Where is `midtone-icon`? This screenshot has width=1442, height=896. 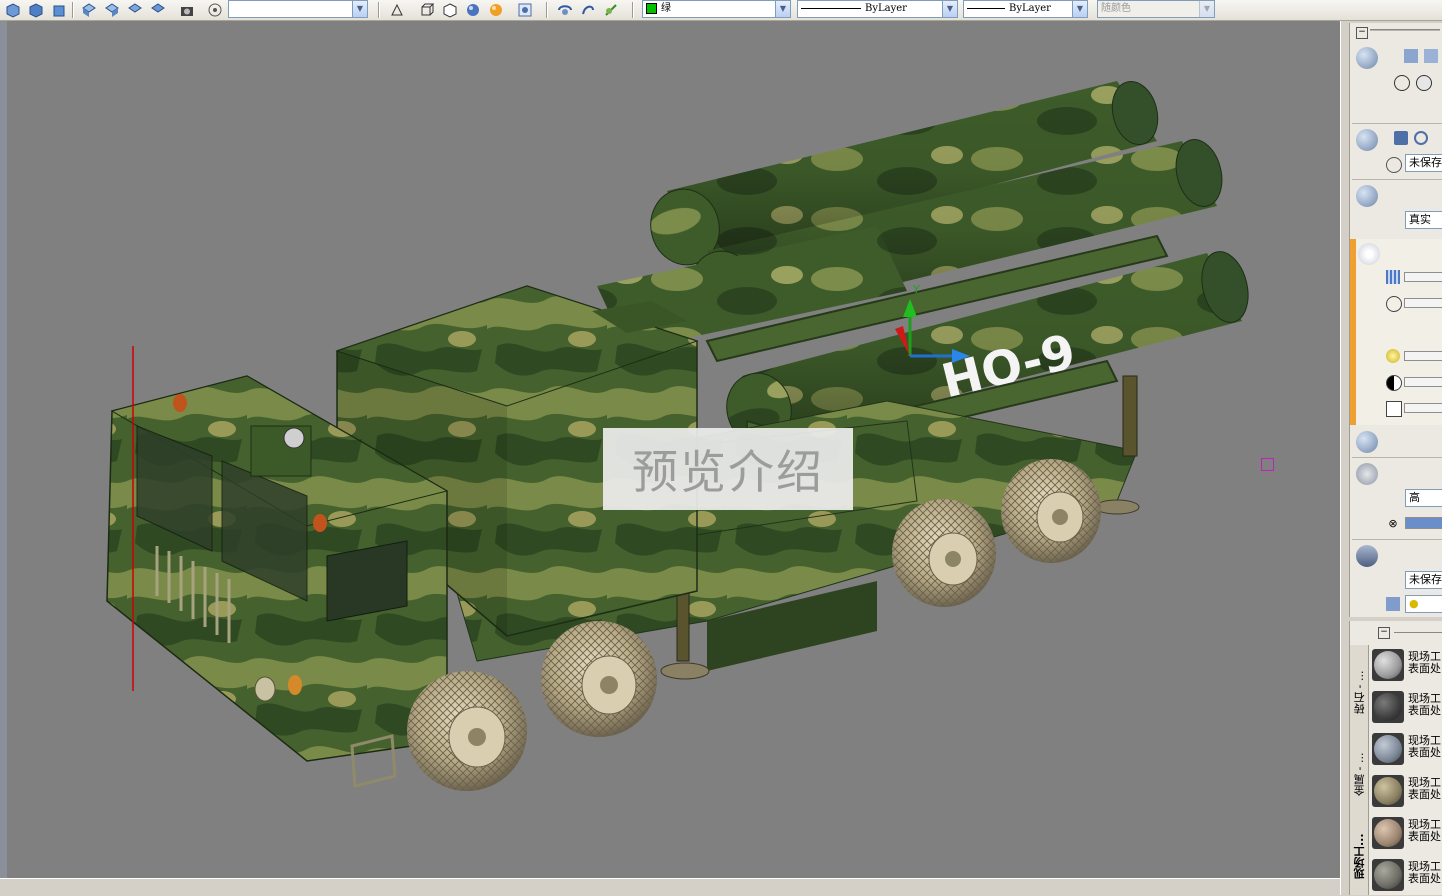 midtone-icon is located at coordinates (1394, 409).